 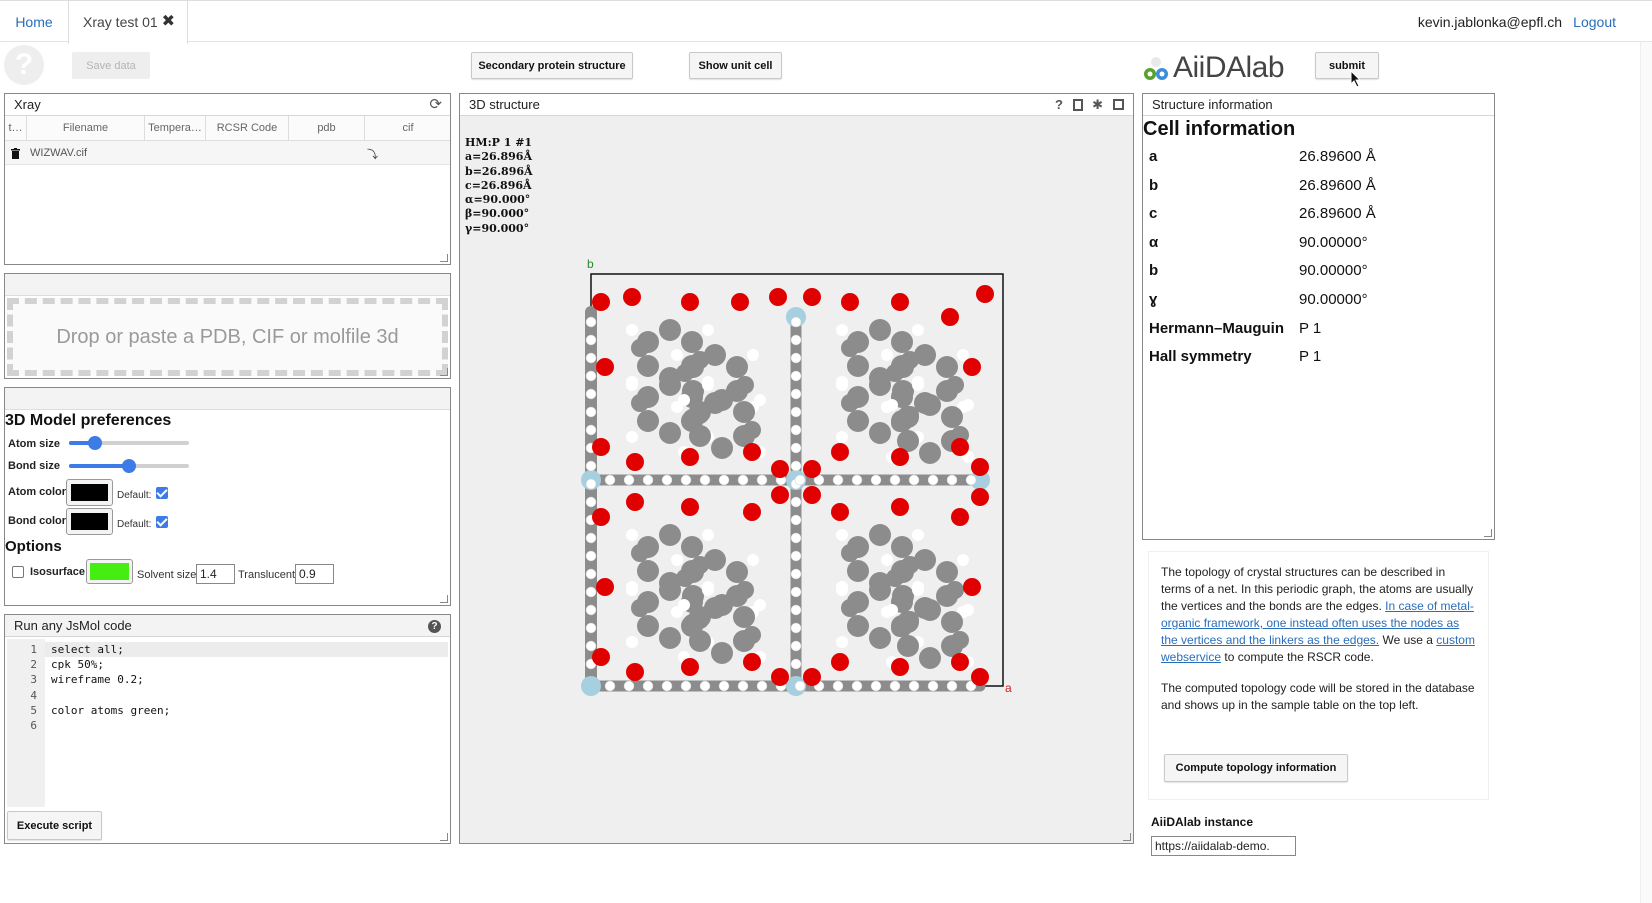 What do you see at coordinates (1153, 214) in the screenshot?
I see `info-key: c` at bounding box center [1153, 214].